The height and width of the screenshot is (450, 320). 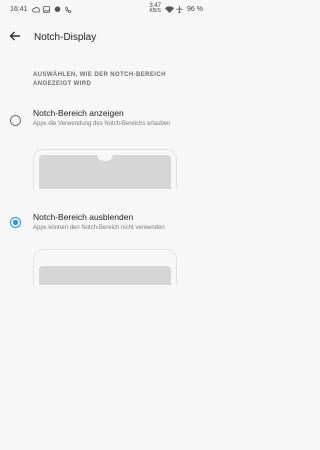 I want to click on photo-icon, so click(x=46, y=9).